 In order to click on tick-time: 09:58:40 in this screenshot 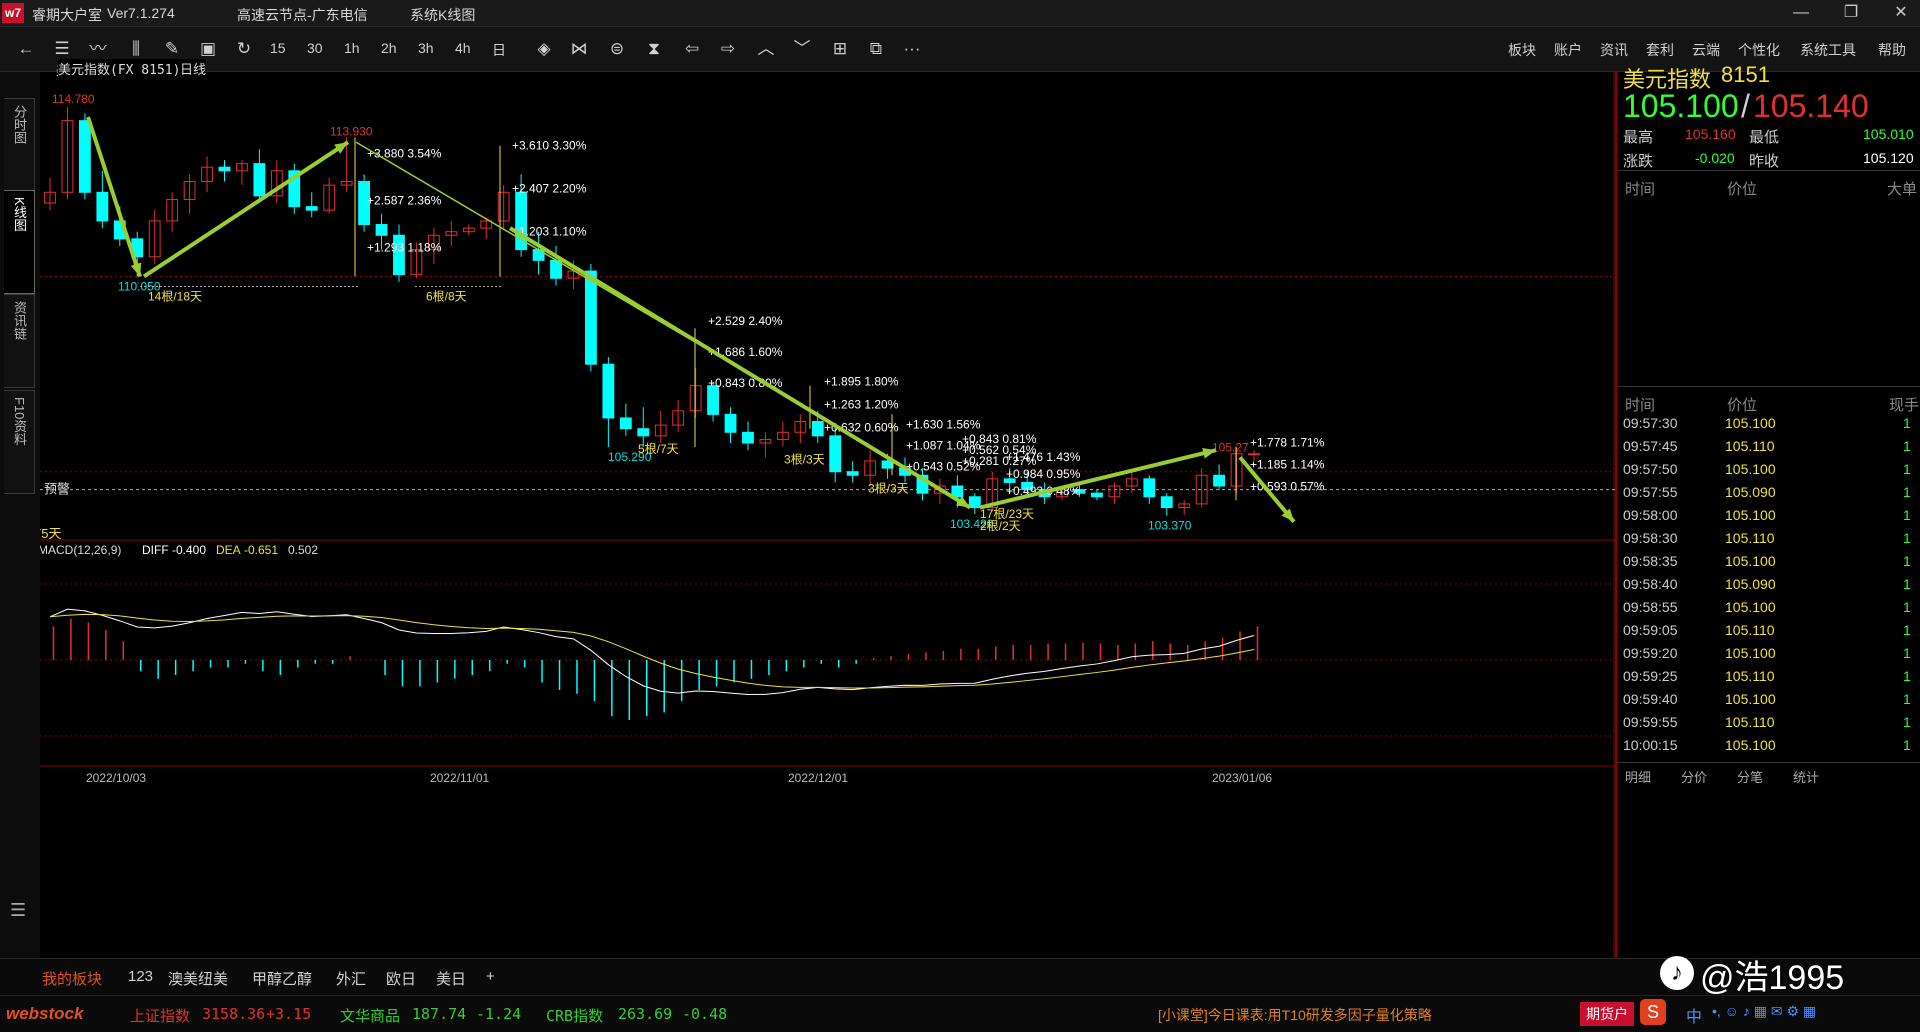, I will do `click(1650, 584)`.